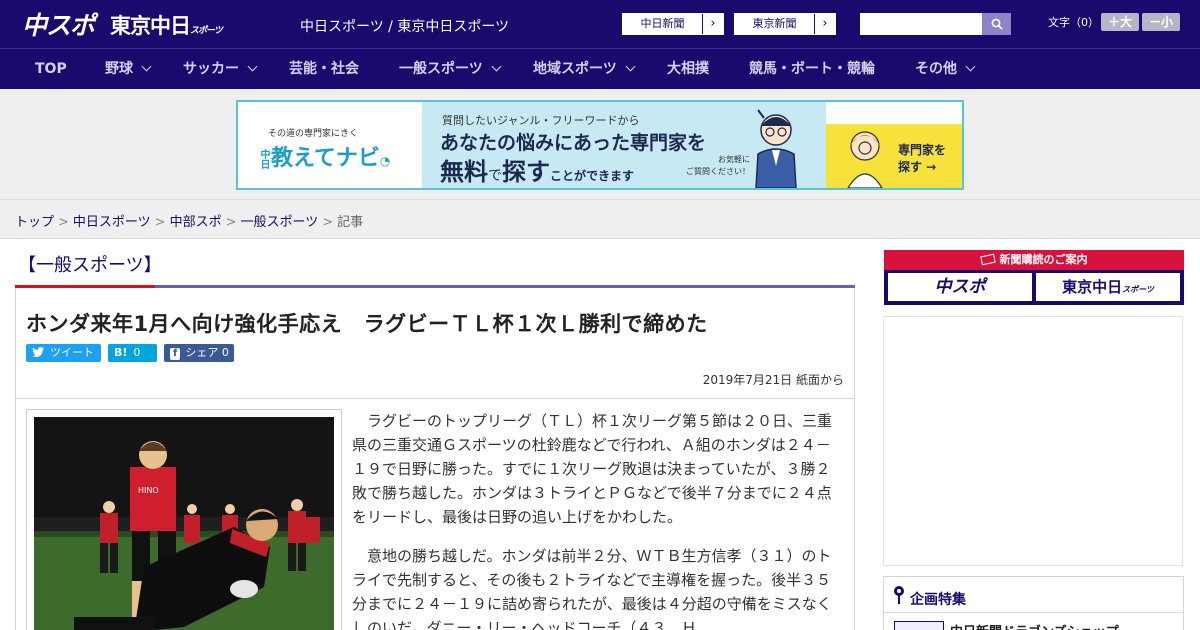 Image resolution: width=1200 pixels, height=630 pixels. What do you see at coordinates (196, 222) in the screenshot?
I see `breadcrumb-link-chubu-supo: 中部スポ` at bounding box center [196, 222].